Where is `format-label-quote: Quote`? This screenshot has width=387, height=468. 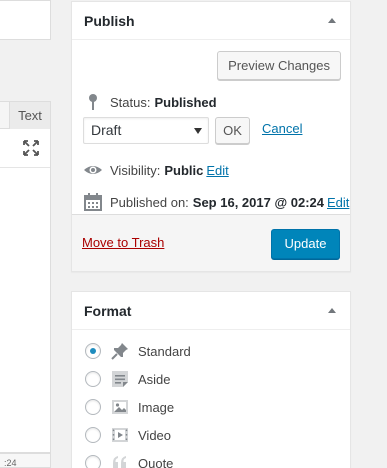
format-label-quote: Quote is located at coordinates (156, 461).